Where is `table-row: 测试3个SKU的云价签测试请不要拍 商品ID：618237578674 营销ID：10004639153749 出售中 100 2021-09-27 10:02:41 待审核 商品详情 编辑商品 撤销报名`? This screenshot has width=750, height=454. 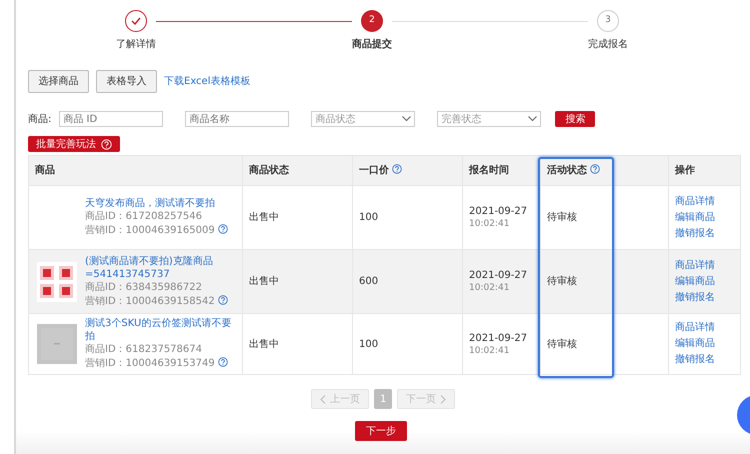
table-row: 测试3个SKU的云价签测试请不要拍 商品ID：618237578674 营销ID：10004639153749 出售中 100 2021-09-27 10:02:41 待审核 商品详情 编辑商品 撤销报名 is located at coordinates (384, 344).